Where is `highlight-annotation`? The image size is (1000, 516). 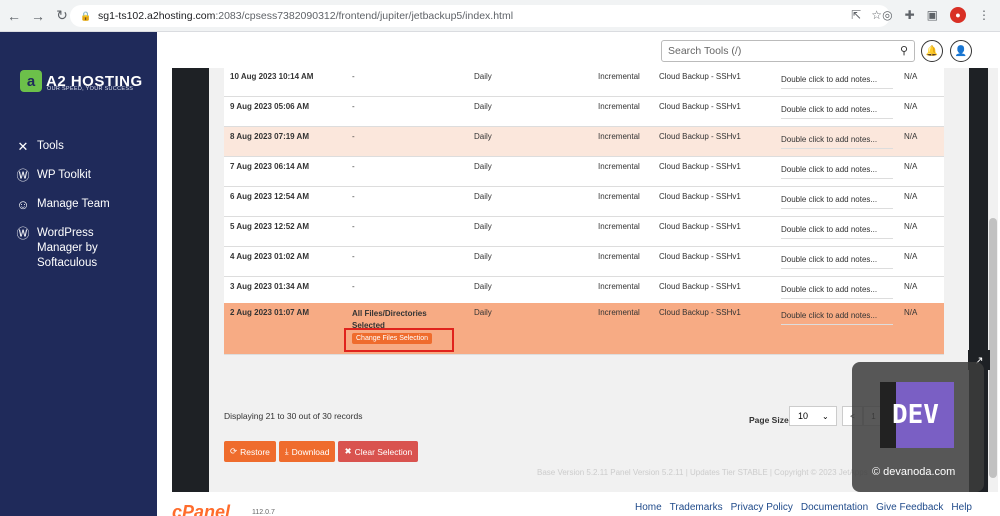
highlight-annotation is located at coordinates (399, 340).